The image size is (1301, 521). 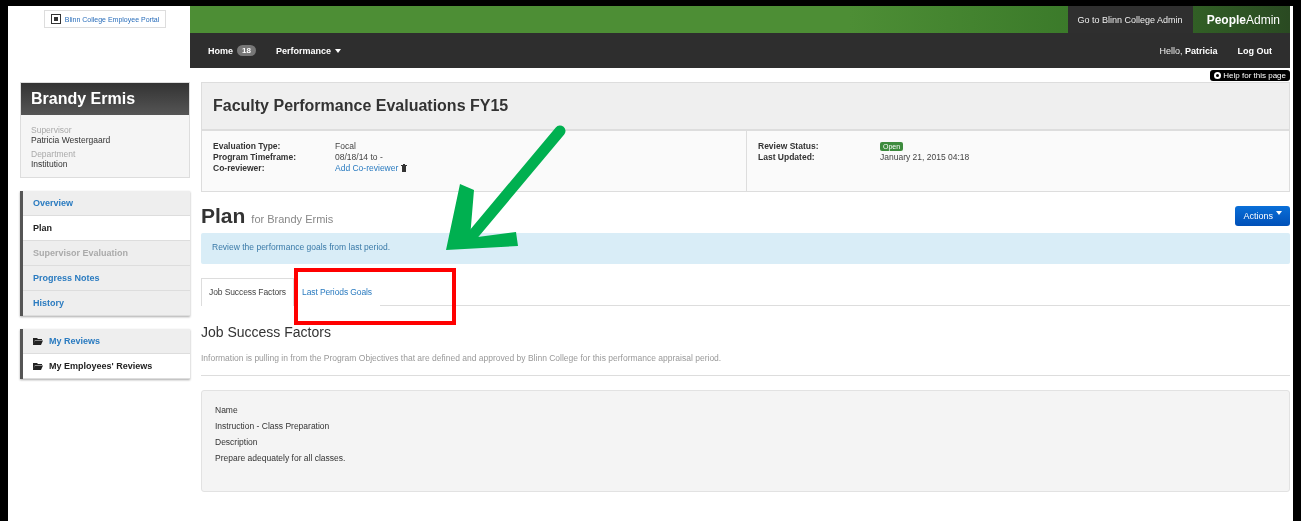 What do you see at coordinates (246, 50) in the screenshot?
I see `count-badge: 18` at bounding box center [246, 50].